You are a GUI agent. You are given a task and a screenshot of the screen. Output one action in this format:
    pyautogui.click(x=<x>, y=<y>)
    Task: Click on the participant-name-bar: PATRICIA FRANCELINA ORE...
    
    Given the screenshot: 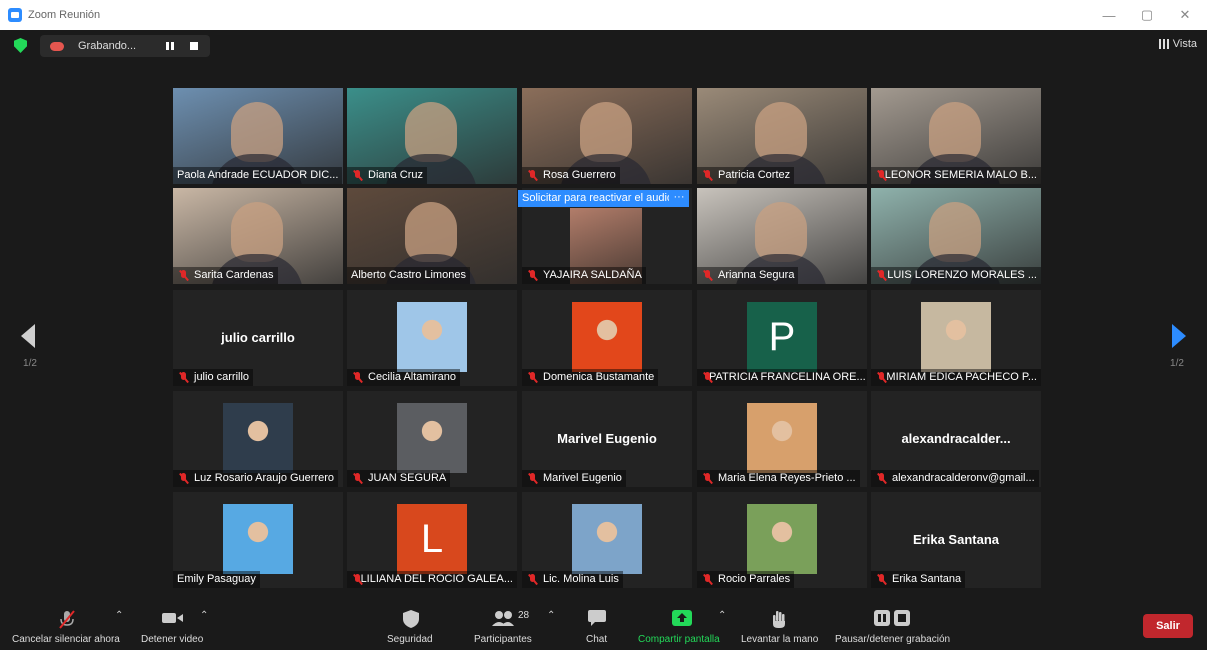 What is the action you would take?
    pyautogui.click(x=782, y=377)
    